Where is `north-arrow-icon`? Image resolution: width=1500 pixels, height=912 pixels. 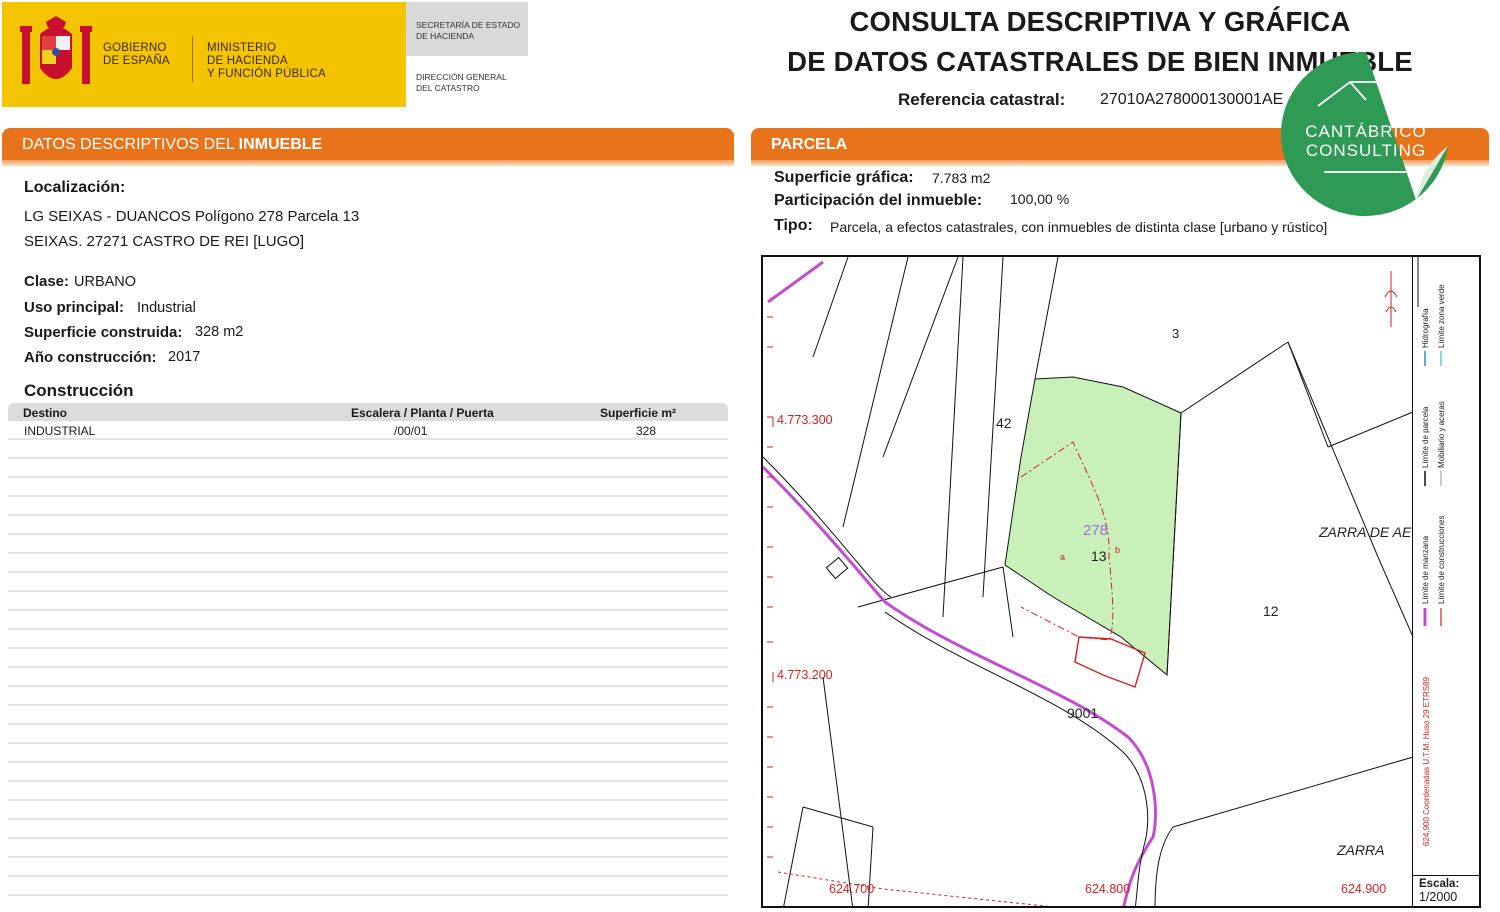 north-arrow-icon is located at coordinates (1391, 299).